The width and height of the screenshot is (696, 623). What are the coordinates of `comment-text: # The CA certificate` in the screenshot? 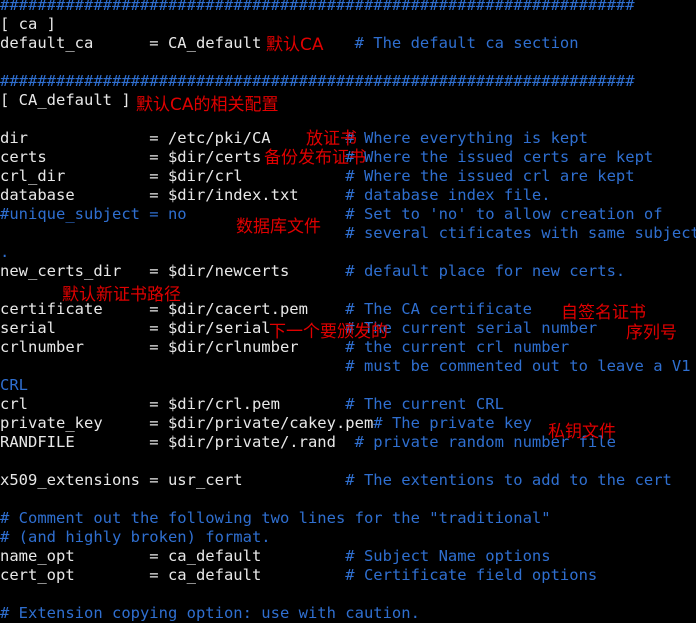 It's located at (438, 309).